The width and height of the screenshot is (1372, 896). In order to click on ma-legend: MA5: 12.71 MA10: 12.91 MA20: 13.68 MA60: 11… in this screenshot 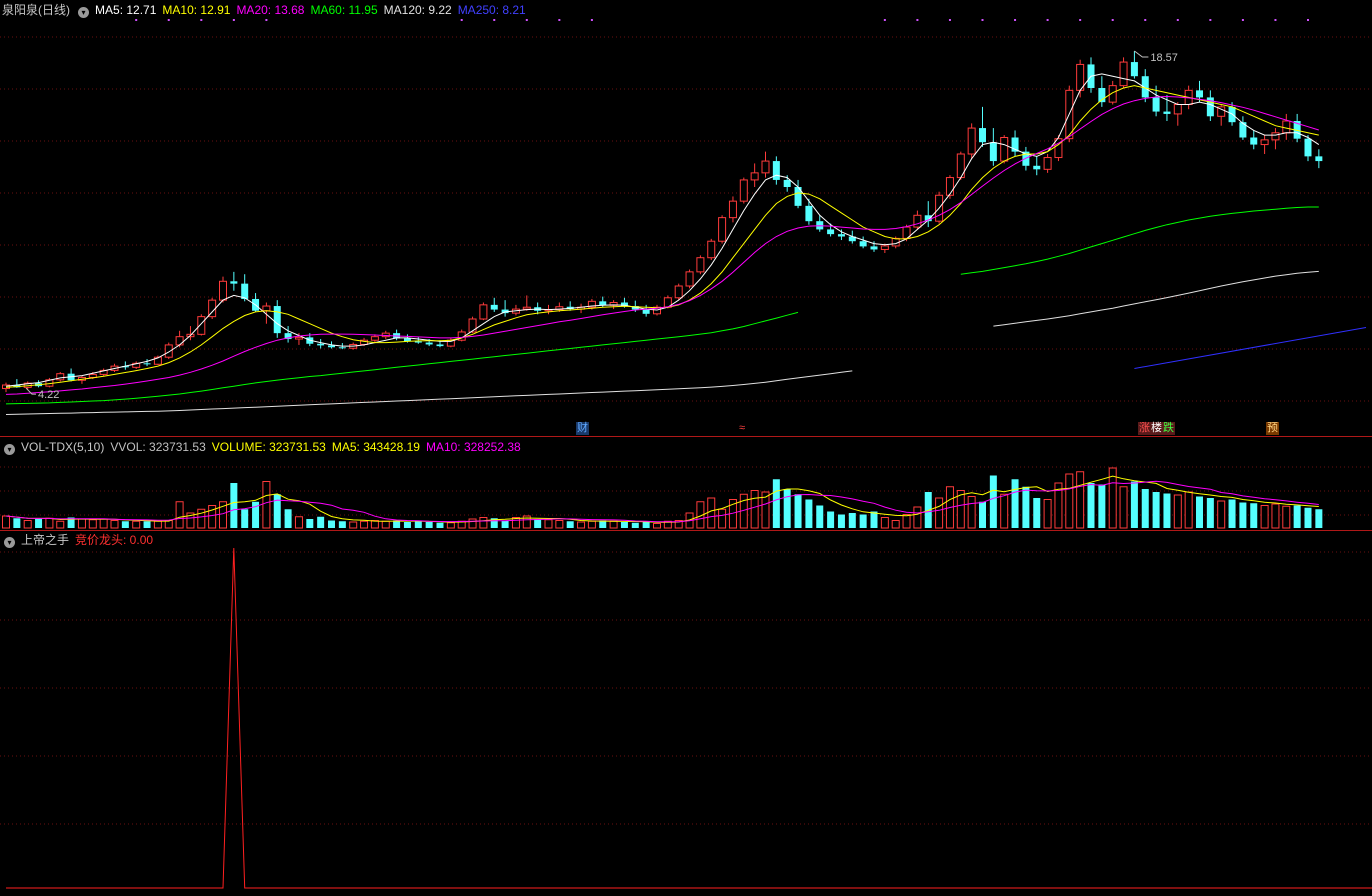, I will do `click(313, 10)`.